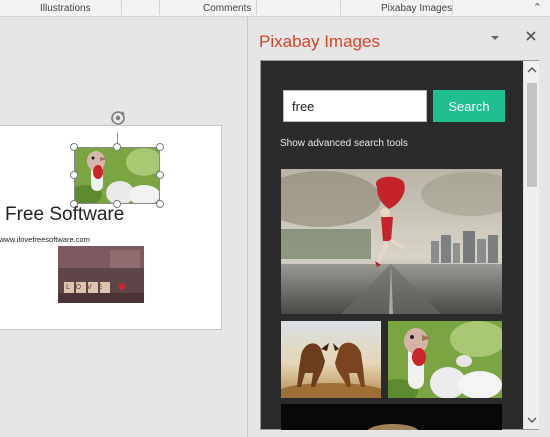 This screenshot has height=437, width=550. What do you see at coordinates (532, 70) in the screenshot?
I see `scroll-up-icon` at bounding box center [532, 70].